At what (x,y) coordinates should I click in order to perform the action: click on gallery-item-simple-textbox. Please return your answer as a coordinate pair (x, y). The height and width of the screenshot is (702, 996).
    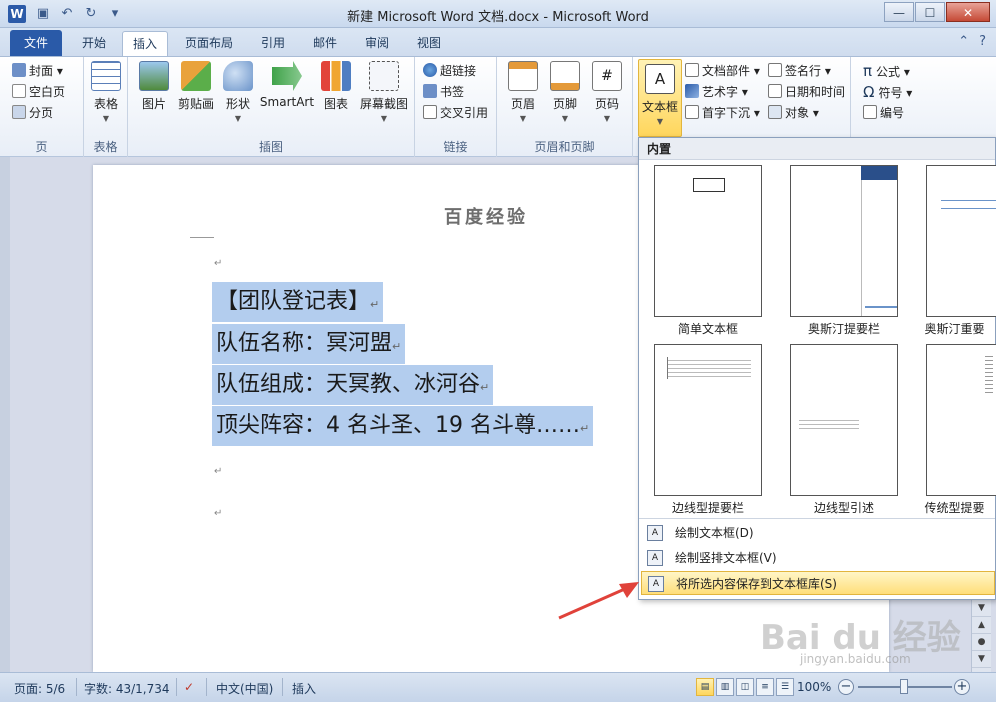
    Looking at the image, I should click on (708, 241).